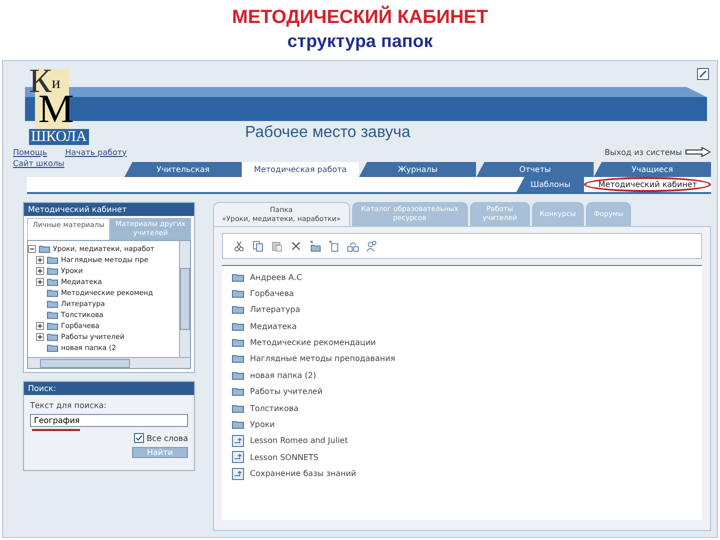 The height and width of the screenshot is (540, 720). Describe the element at coordinates (167, 438) in the screenshot. I see `checkbox-label: Все слова` at that location.